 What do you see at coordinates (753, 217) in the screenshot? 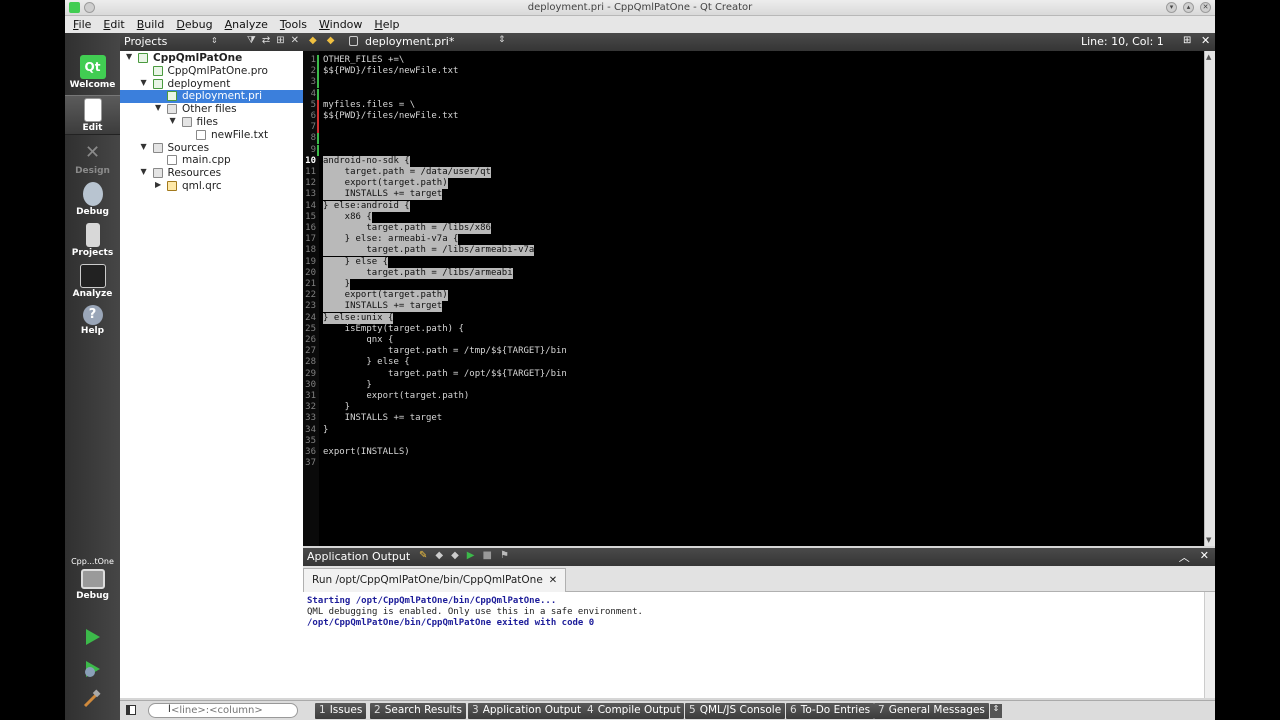
I see `code-line: 15 x86 {` at bounding box center [753, 217].